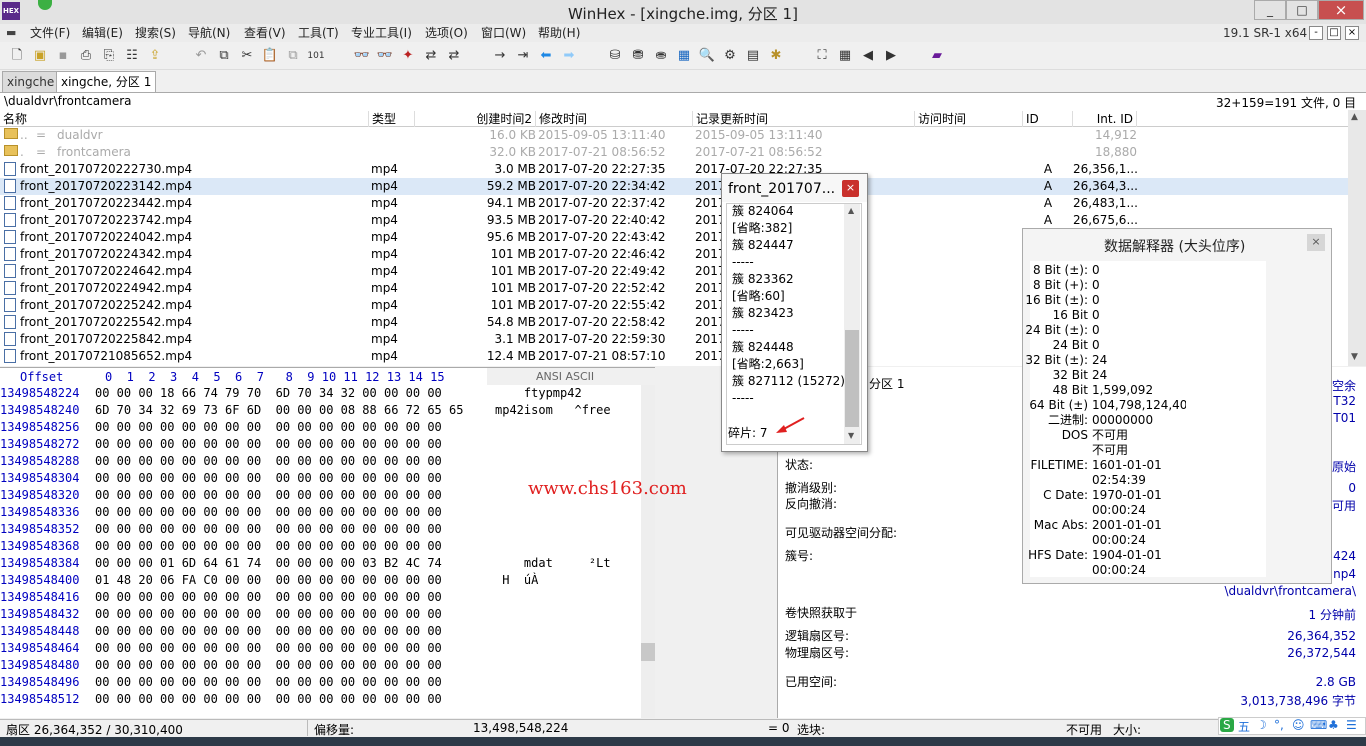 The width and height of the screenshot is (1366, 746). What do you see at coordinates (224, 56) in the screenshot?
I see `copy-icon: ⧉` at bounding box center [224, 56].